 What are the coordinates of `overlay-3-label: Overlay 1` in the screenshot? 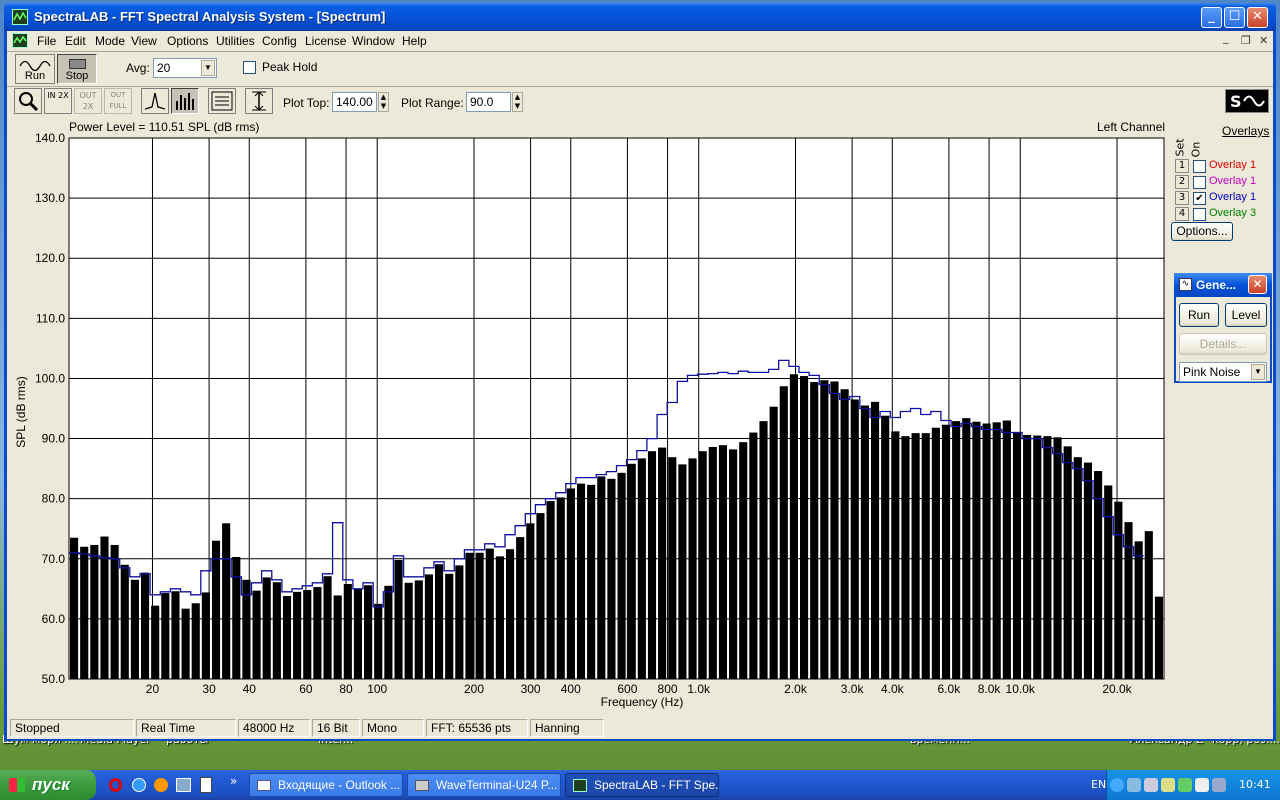 It's located at (1233, 197).